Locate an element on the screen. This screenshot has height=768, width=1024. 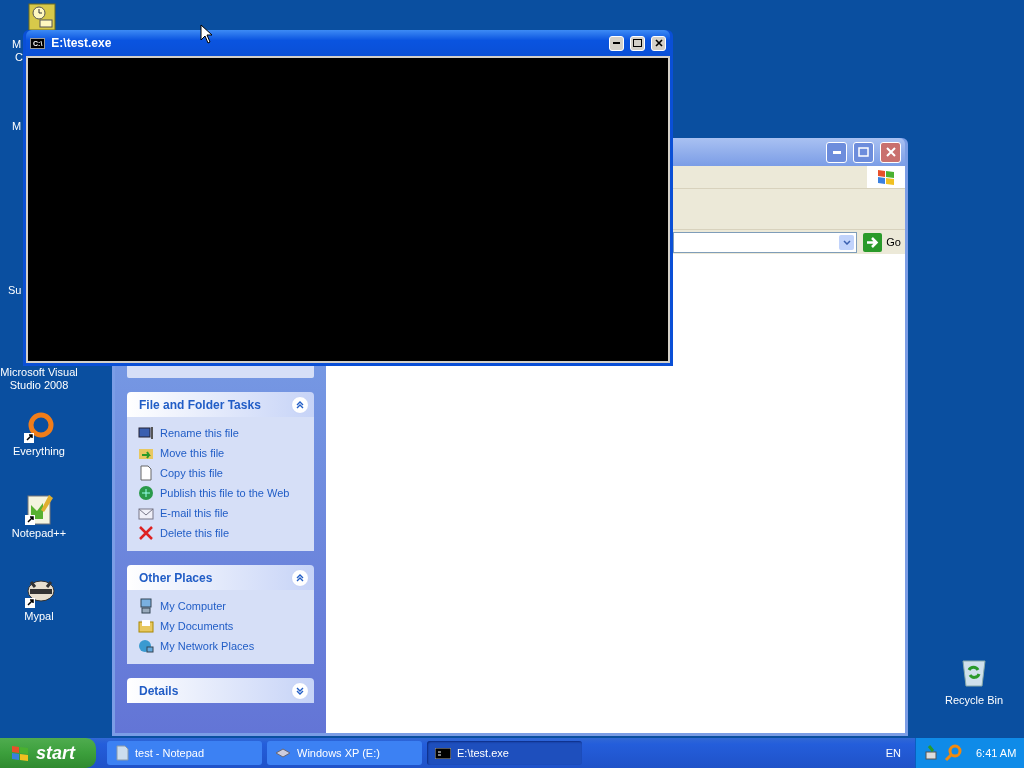
task-link: My Network Places is located at coordinates (207, 646).